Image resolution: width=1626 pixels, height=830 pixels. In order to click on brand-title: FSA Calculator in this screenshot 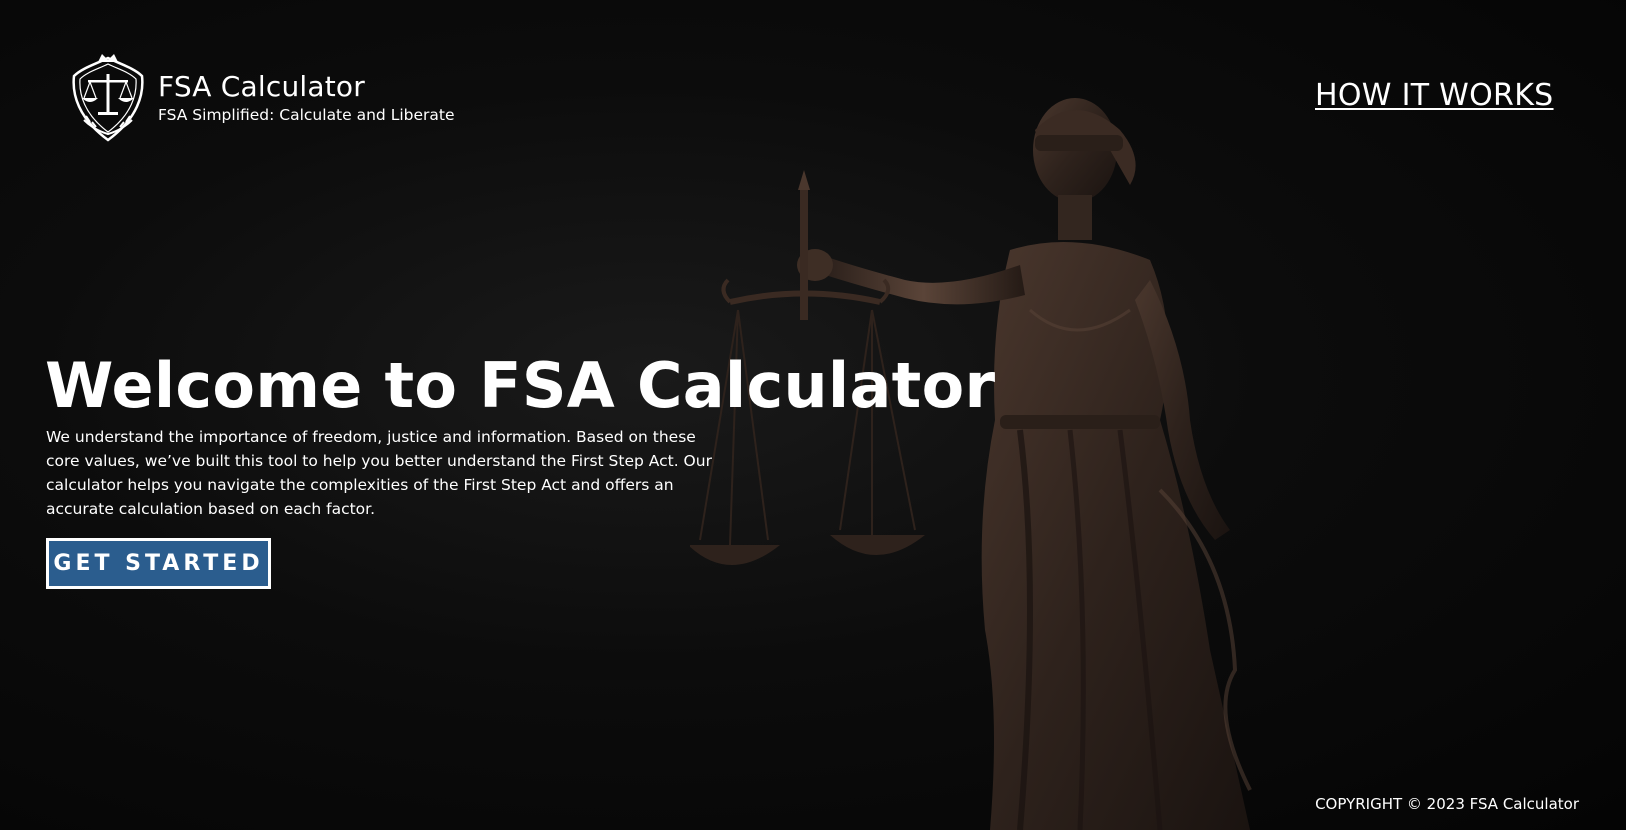, I will do `click(306, 87)`.